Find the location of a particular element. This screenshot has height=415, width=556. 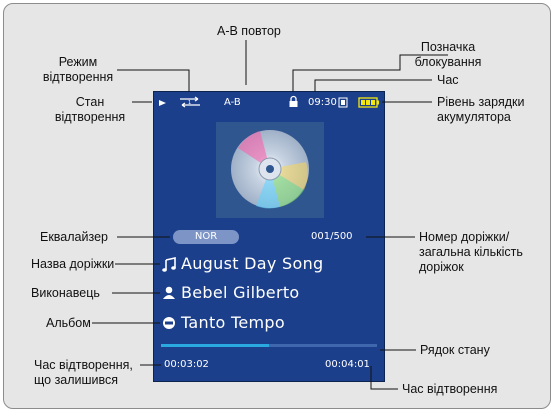

label-battery-1: Рівень зарядки is located at coordinates (481, 102).